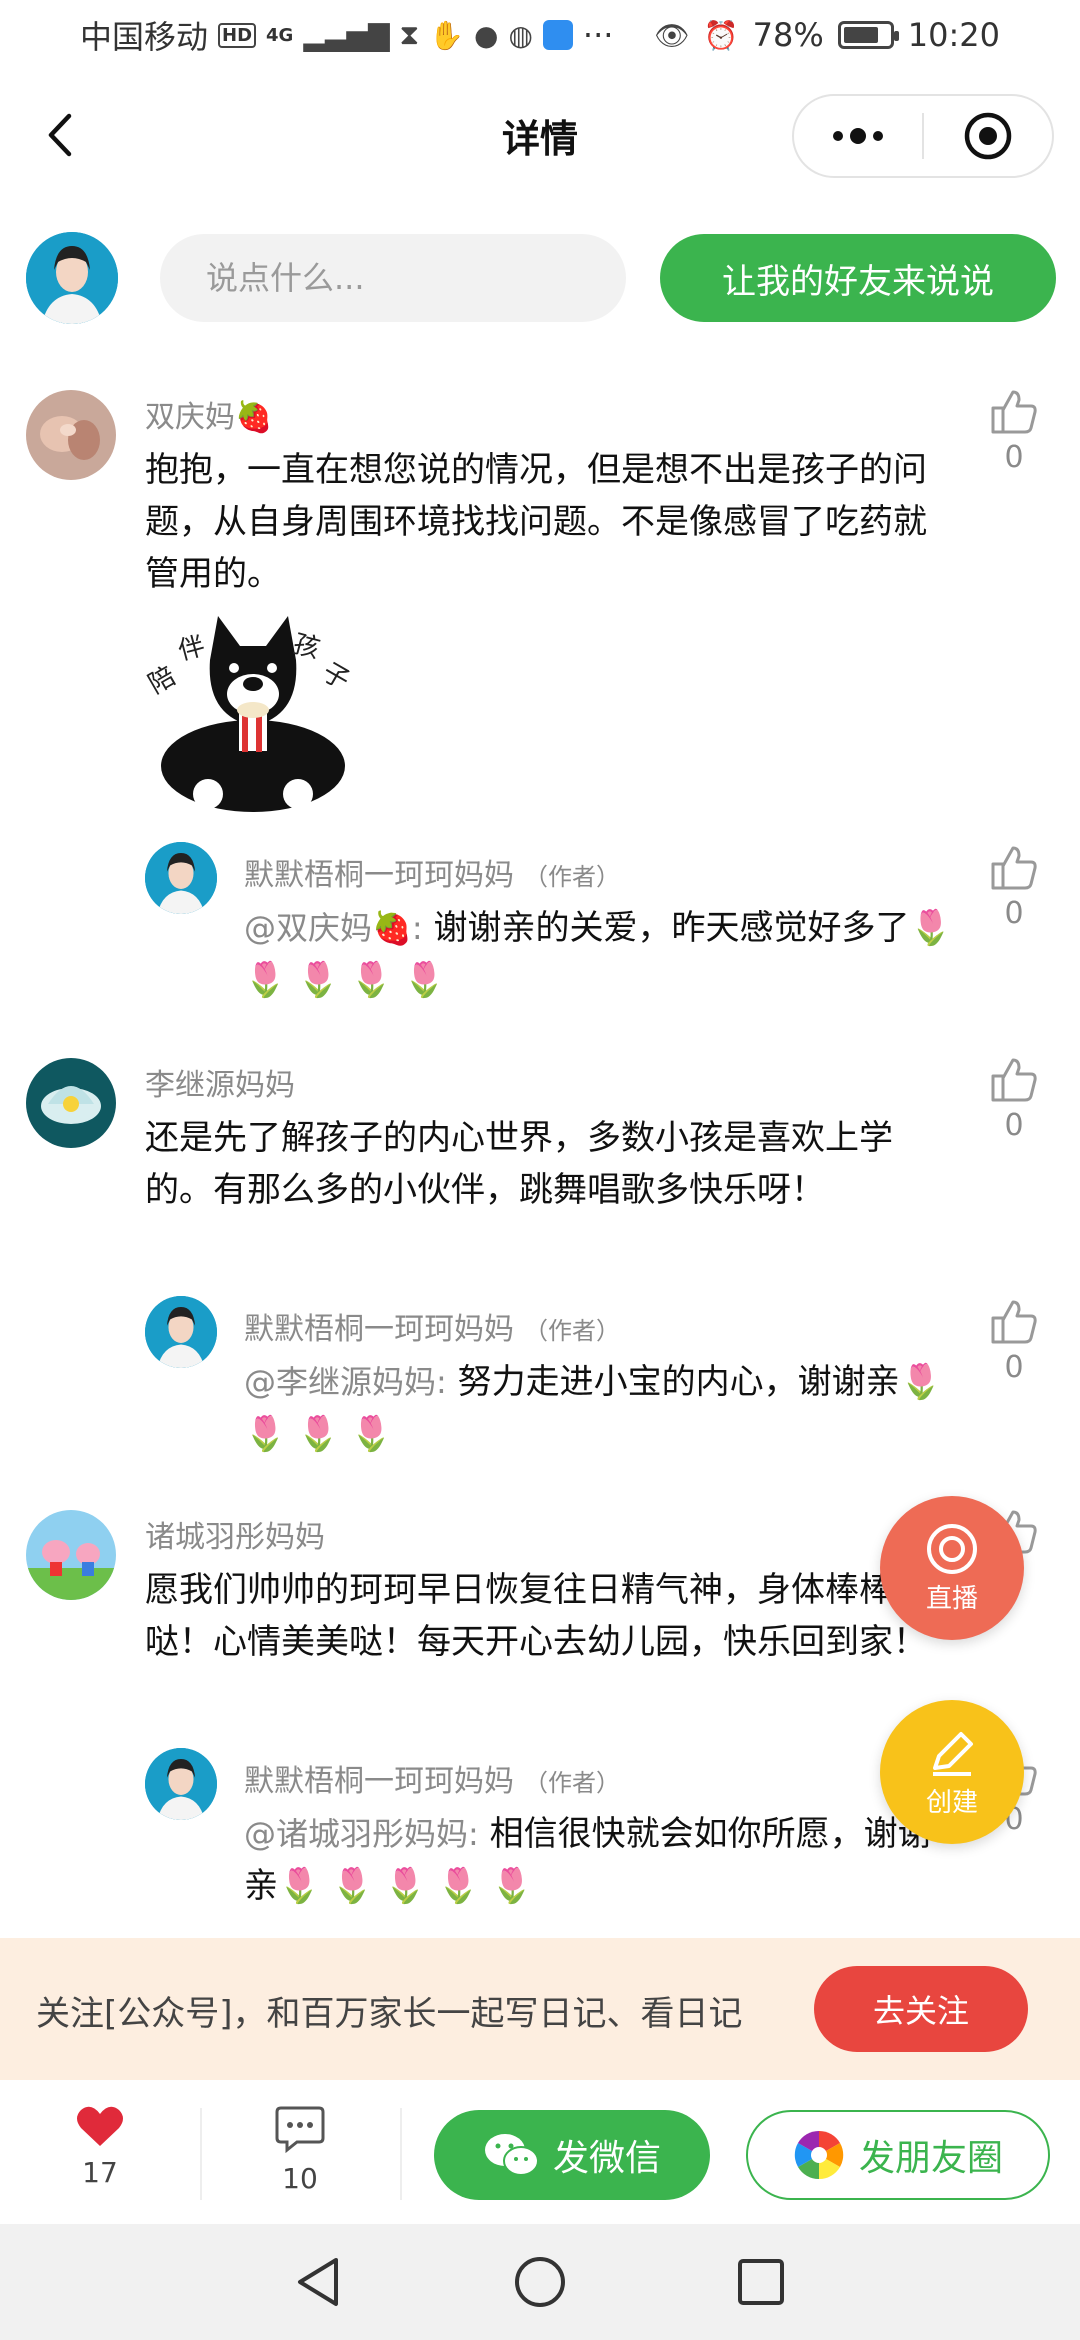  I want to click on clock: 10:20, so click(953, 35).